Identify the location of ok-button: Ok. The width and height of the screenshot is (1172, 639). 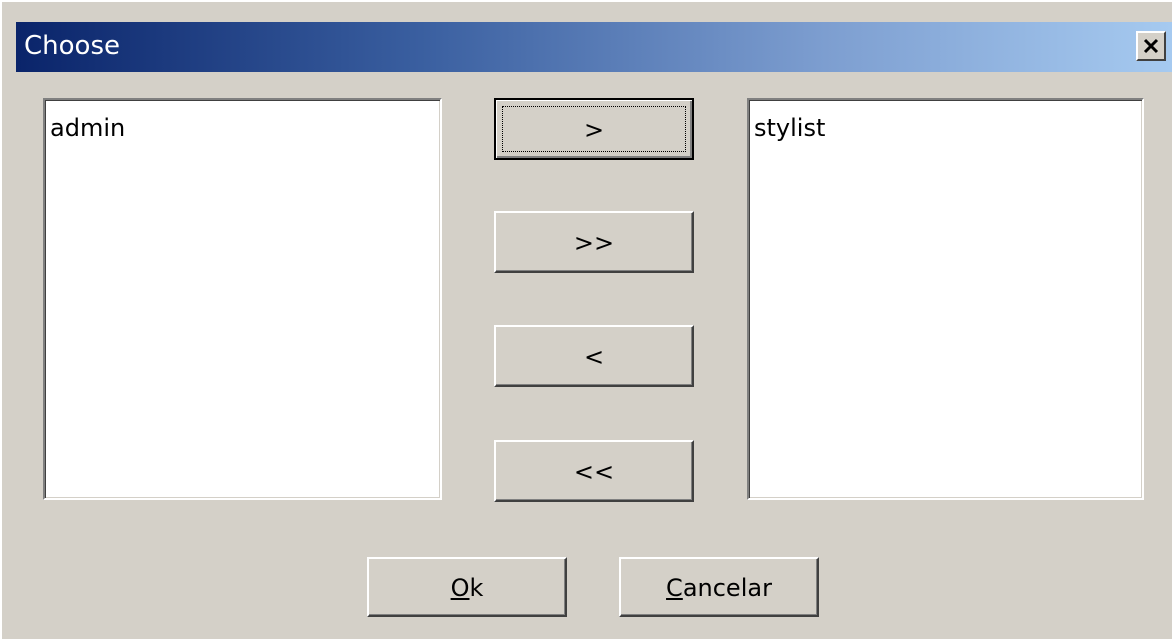
(467, 587).